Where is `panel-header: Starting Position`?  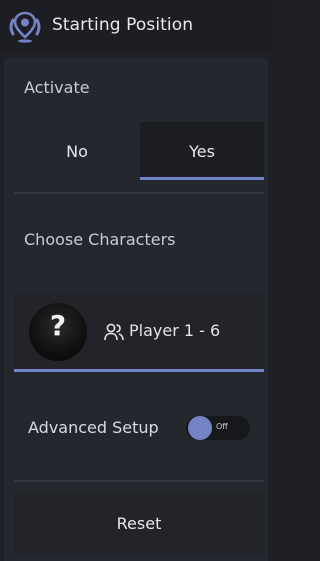 panel-header: Starting Position is located at coordinates (136, 26).